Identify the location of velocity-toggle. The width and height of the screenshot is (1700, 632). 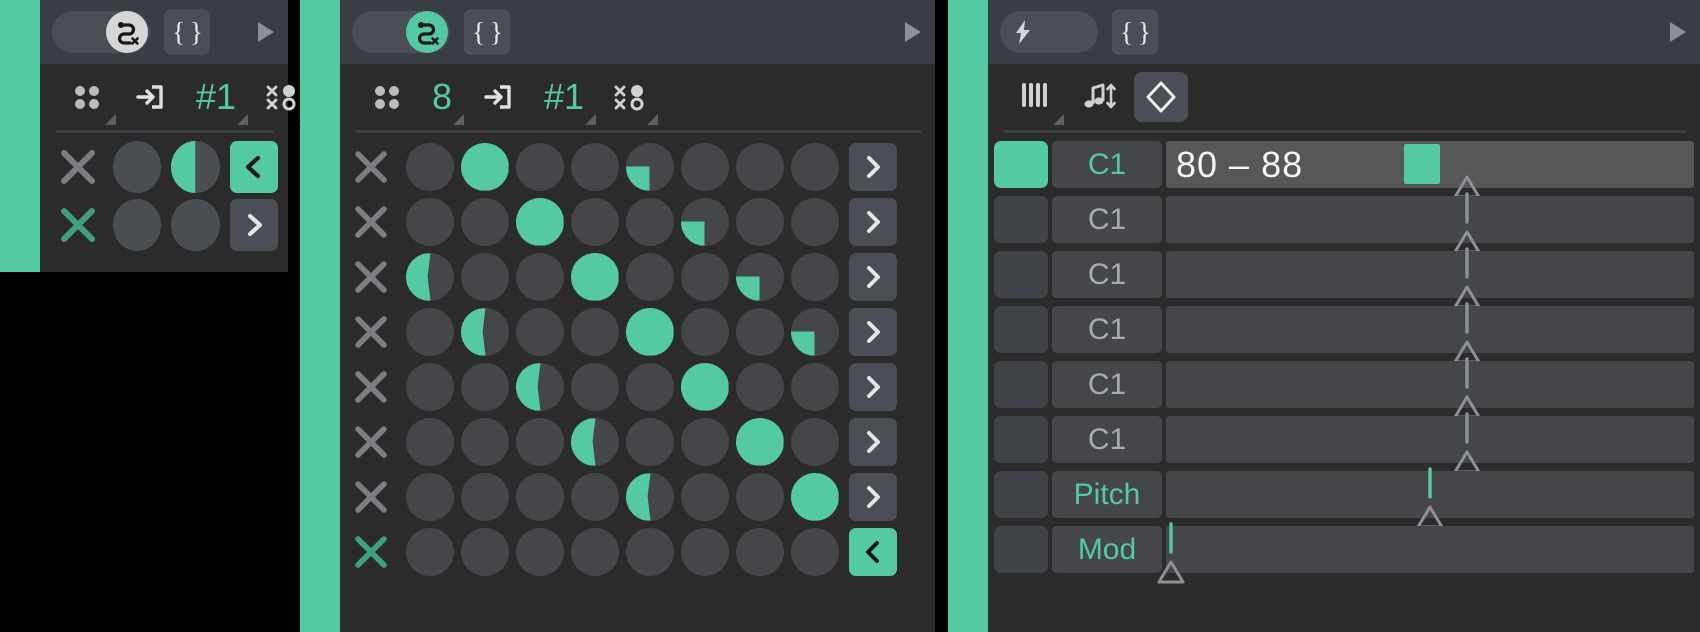
(1049, 32).